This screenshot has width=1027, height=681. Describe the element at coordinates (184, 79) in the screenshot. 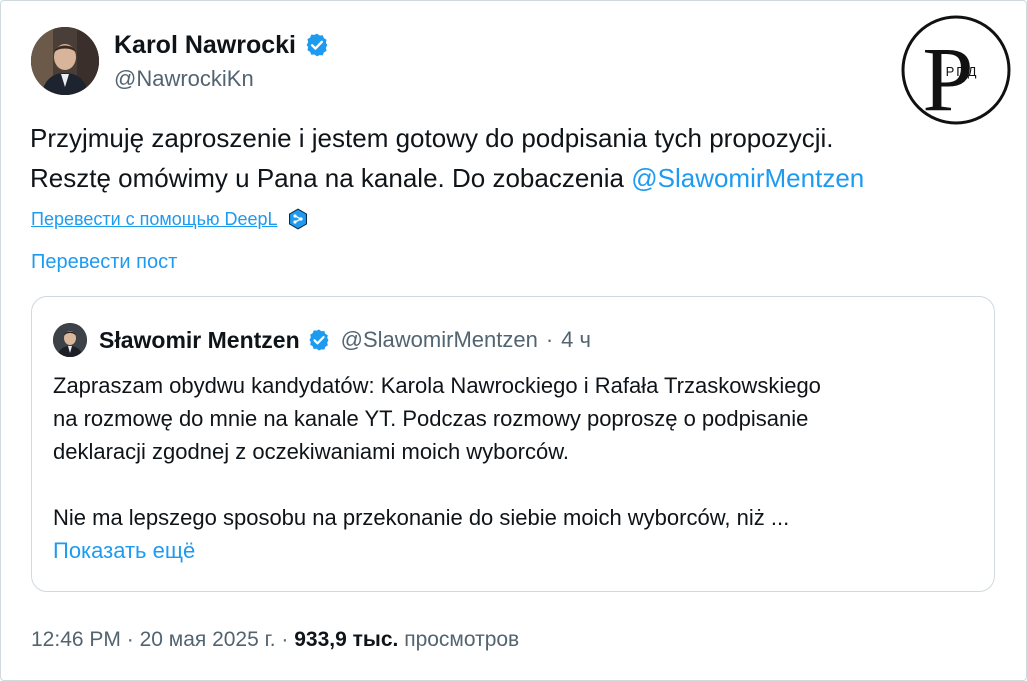

I see `author-handle: @NawrockiKn` at that location.